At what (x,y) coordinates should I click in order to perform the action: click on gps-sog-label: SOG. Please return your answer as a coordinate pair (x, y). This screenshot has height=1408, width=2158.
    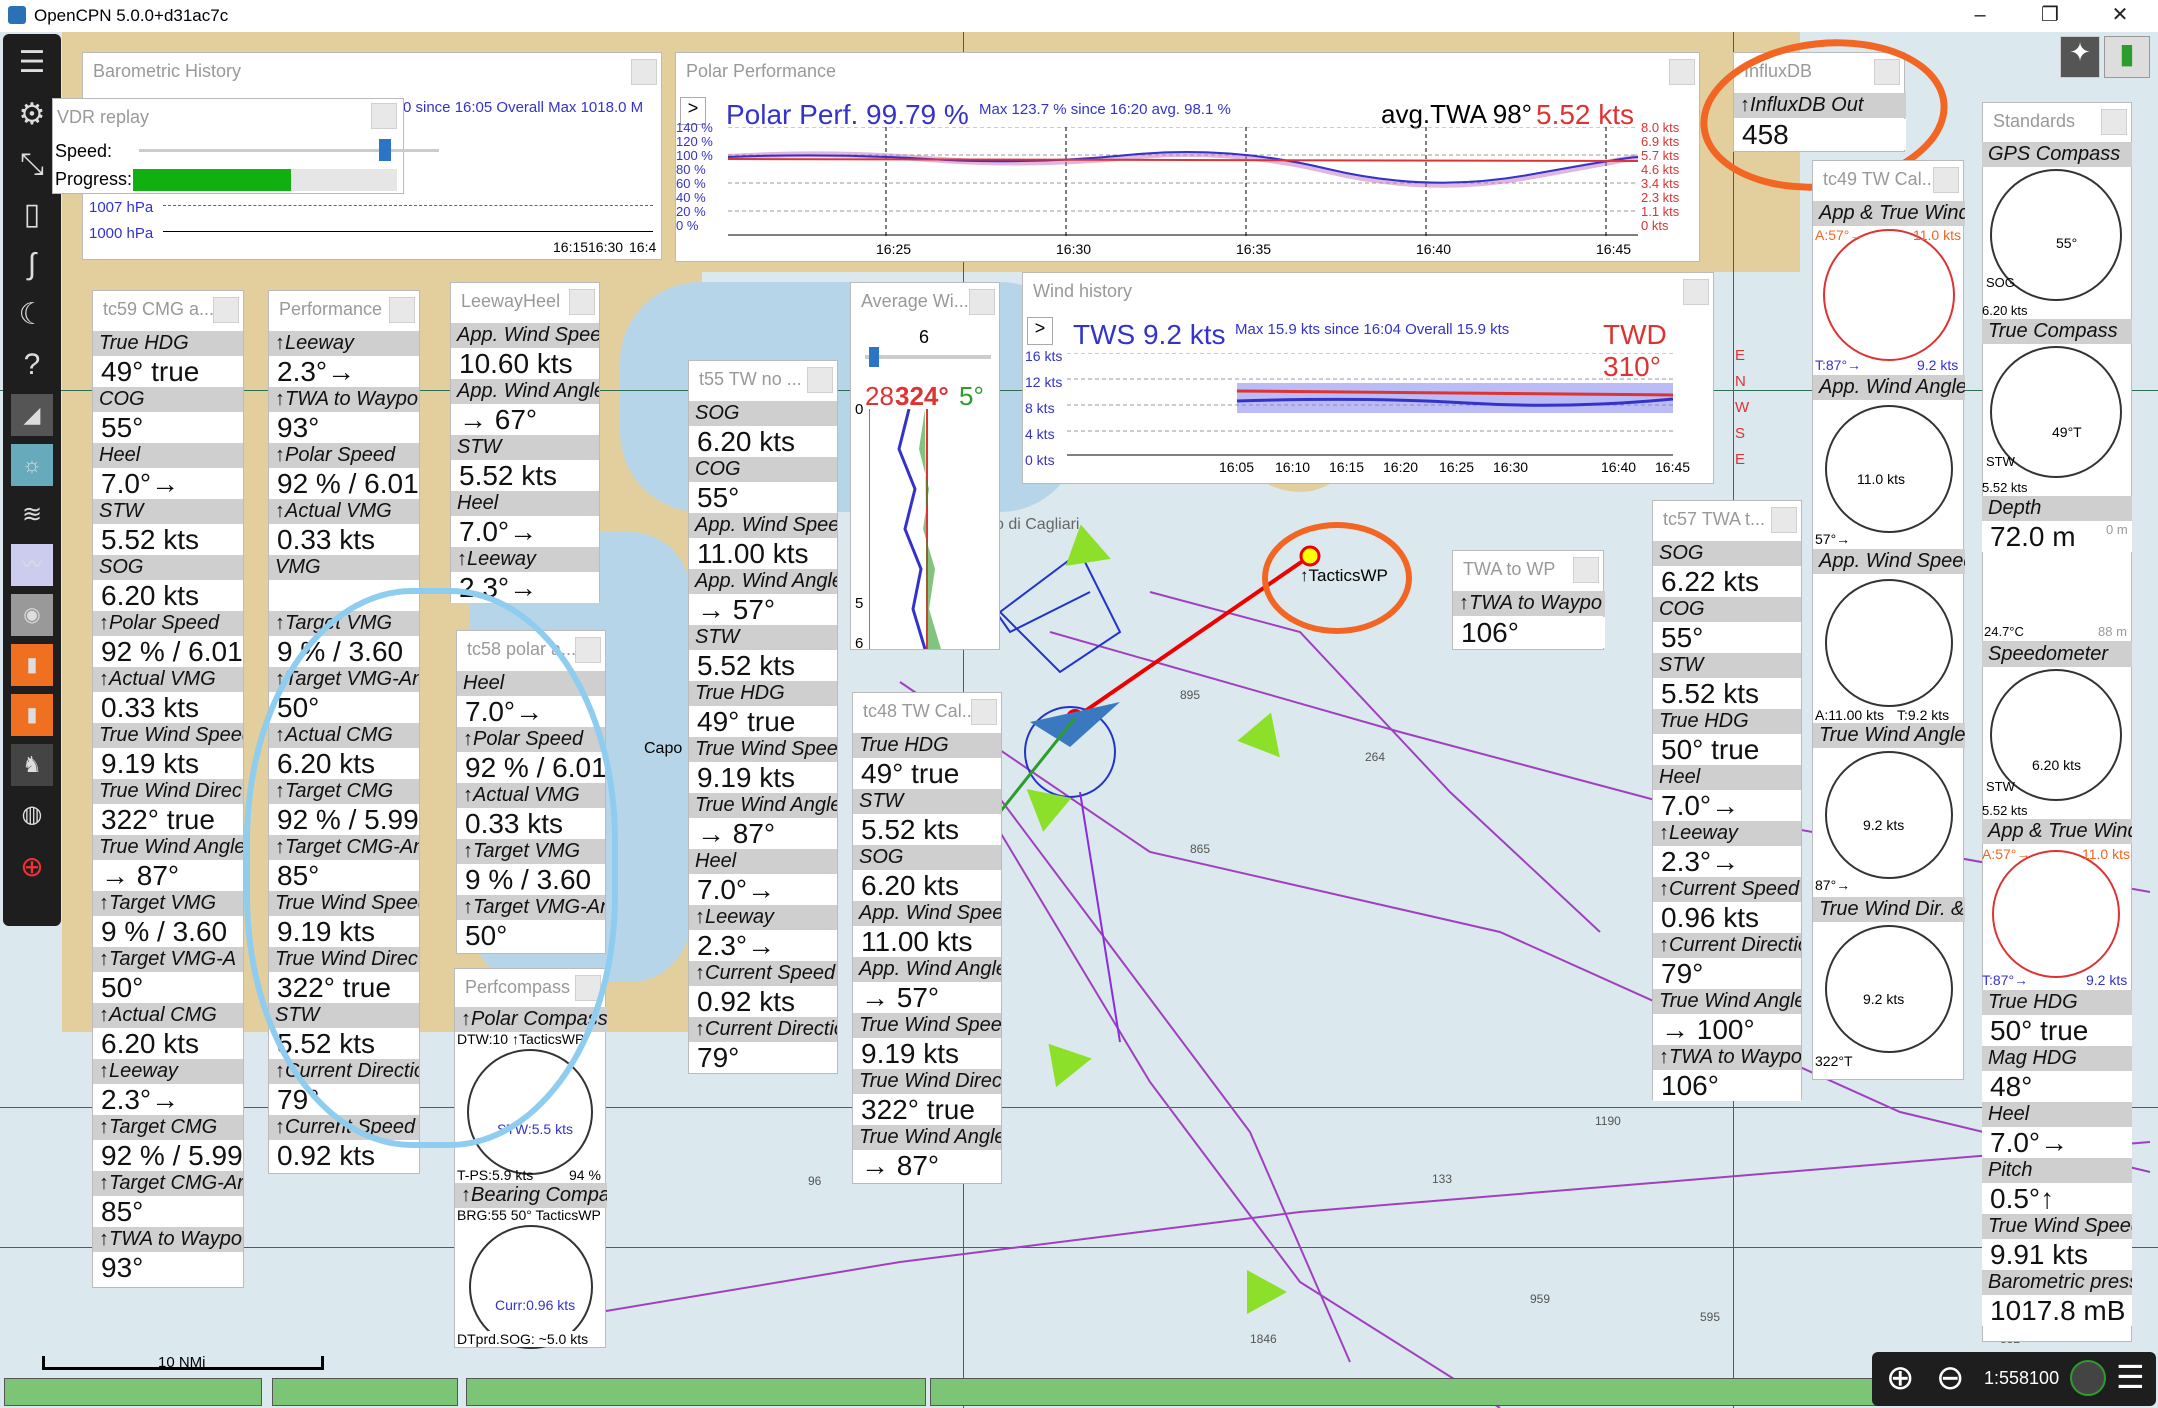
    Looking at the image, I should click on (2000, 282).